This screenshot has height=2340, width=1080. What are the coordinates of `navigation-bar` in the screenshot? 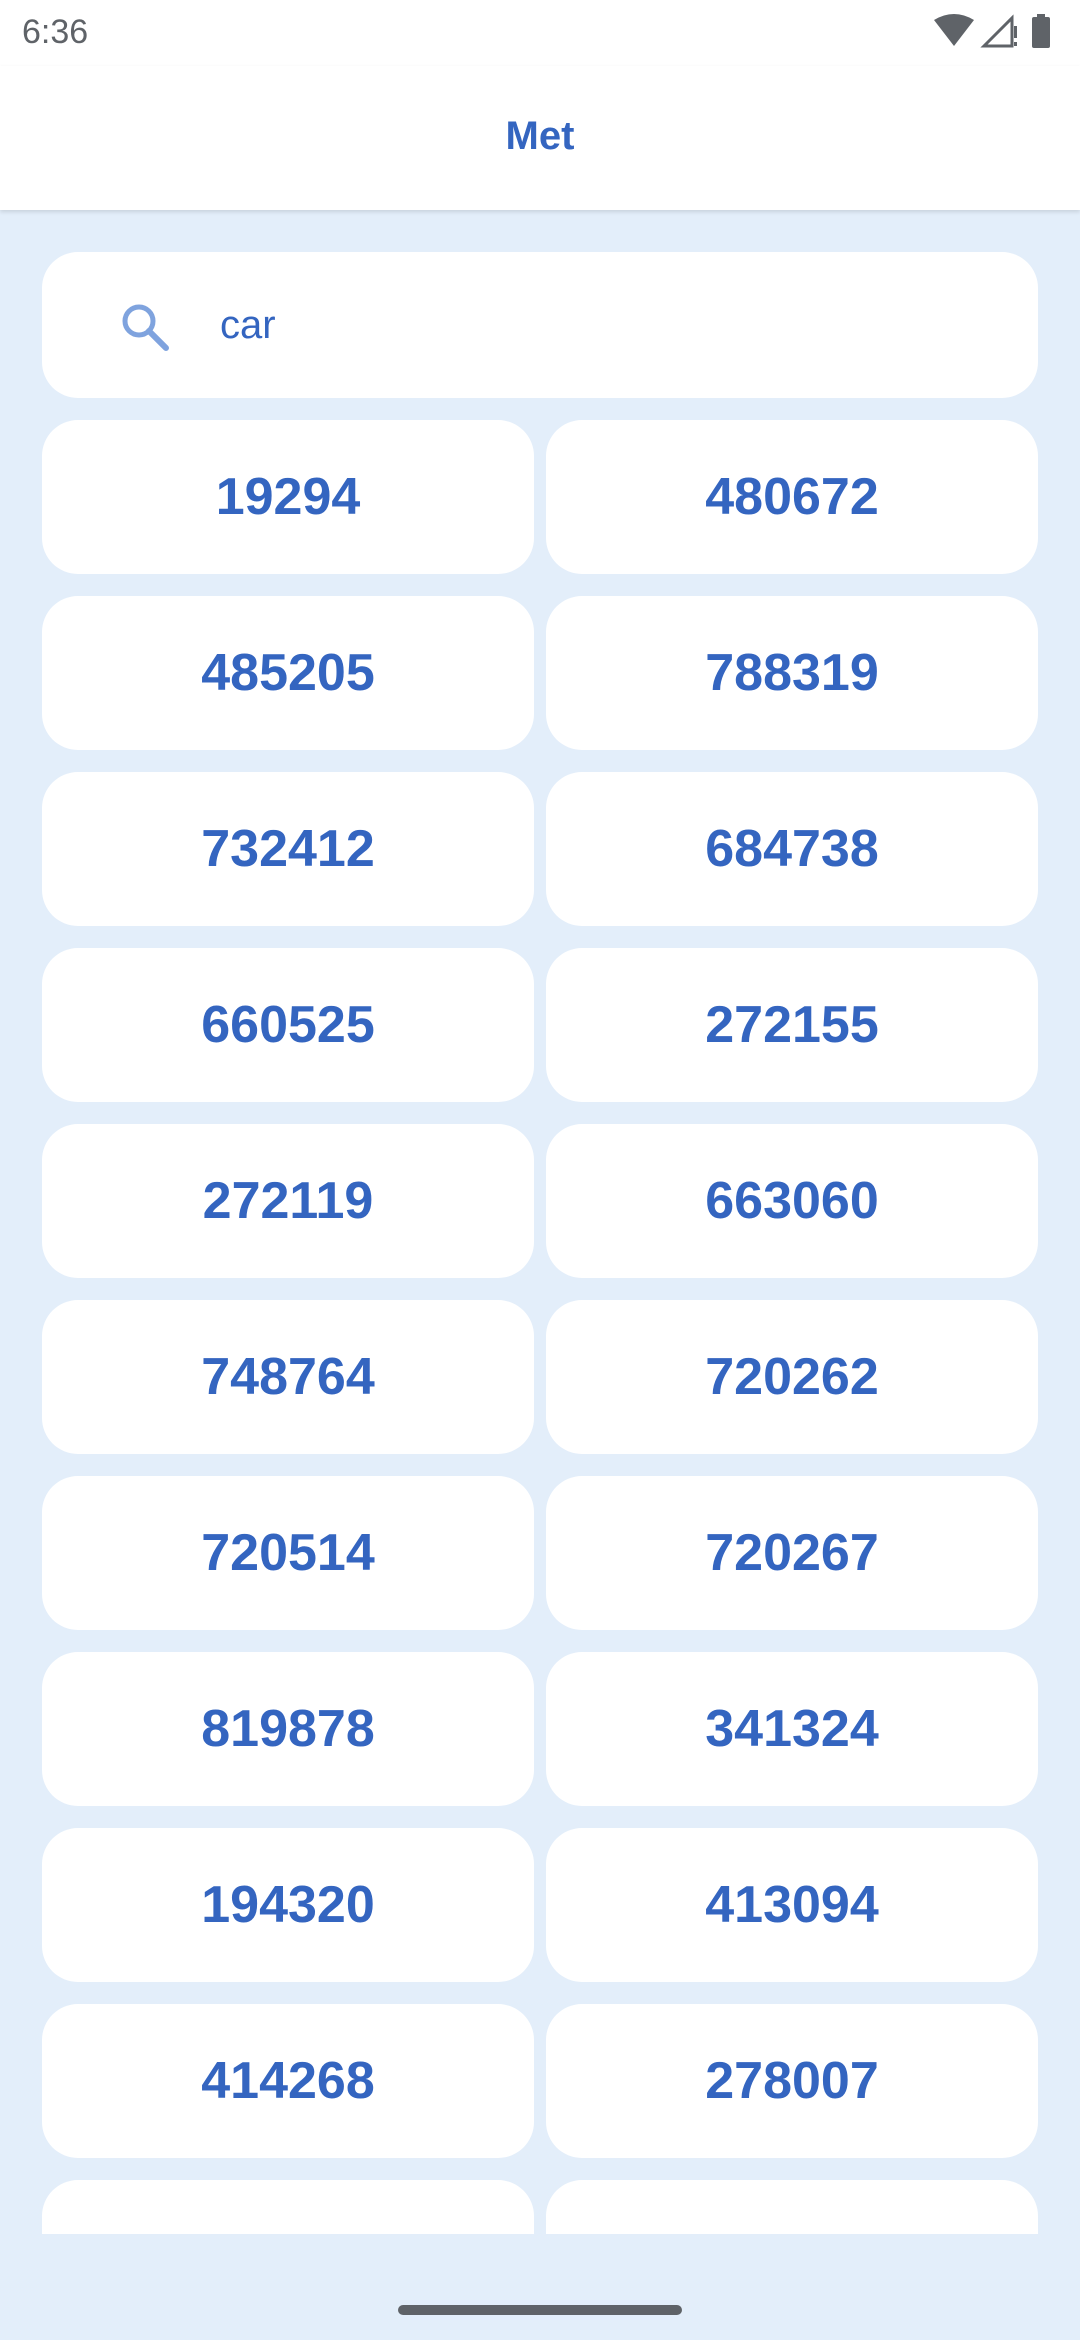 It's located at (540, 2287).